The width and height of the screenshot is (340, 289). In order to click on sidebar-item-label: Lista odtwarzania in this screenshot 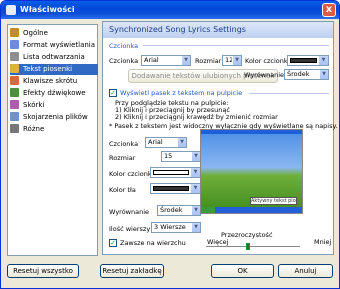, I will do `click(54, 57)`.